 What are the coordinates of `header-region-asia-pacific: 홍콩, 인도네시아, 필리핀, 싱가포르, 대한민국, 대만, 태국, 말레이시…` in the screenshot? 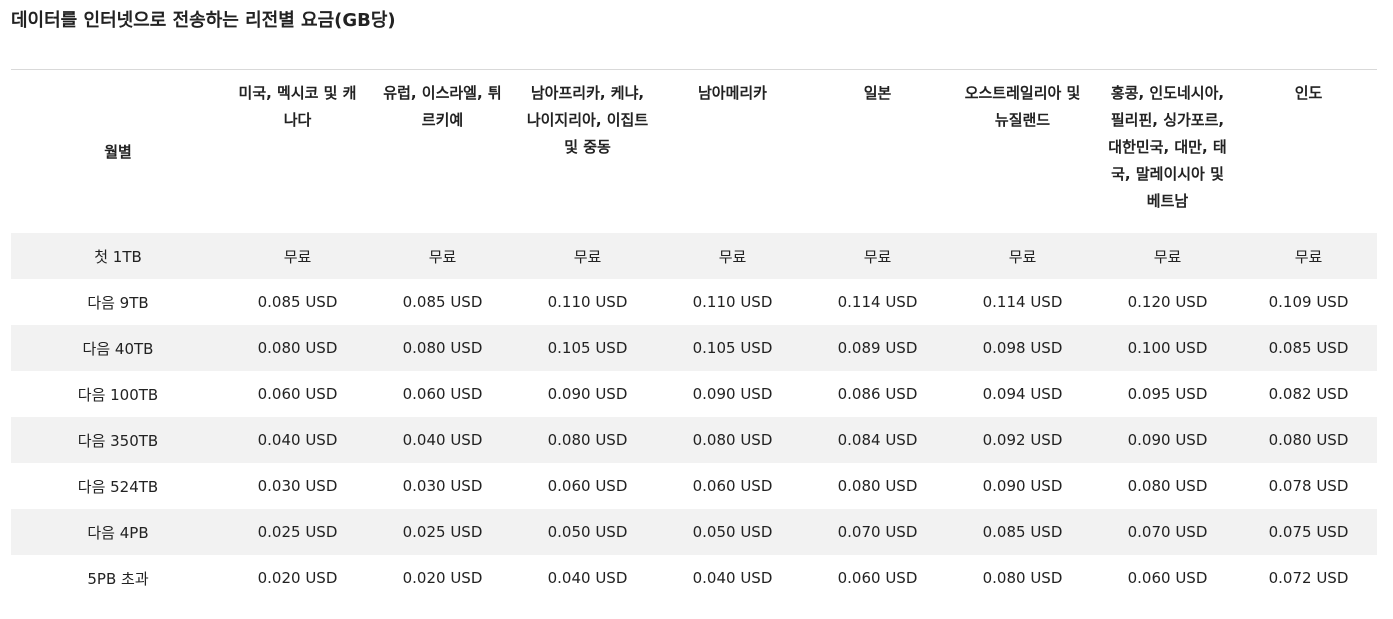 It's located at (1167, 147).